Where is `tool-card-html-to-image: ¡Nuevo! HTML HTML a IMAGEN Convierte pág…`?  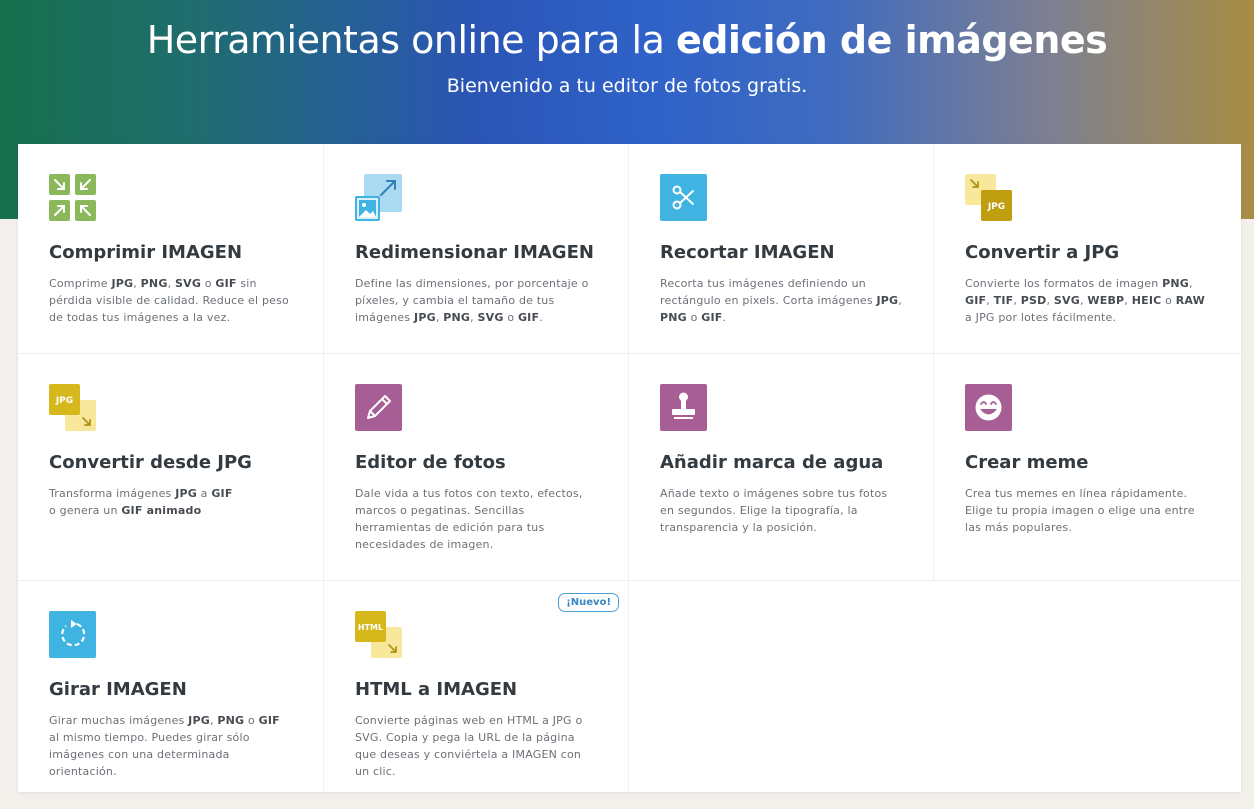
tool-card-html-to-image: ¡Nuevo! HTML HTML a IMAGEN Convierte pág… is located at coordinates (476, 686).